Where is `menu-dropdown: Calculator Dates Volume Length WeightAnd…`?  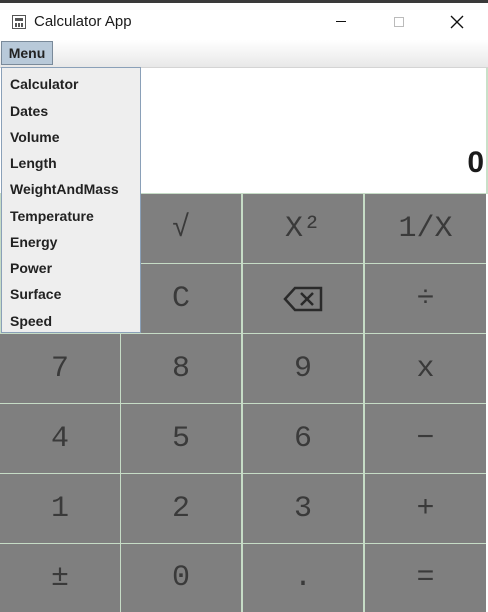
menu-dropdown: Calculator Dates Volume Length WeightAnd… is located at coordinates (71, 200).